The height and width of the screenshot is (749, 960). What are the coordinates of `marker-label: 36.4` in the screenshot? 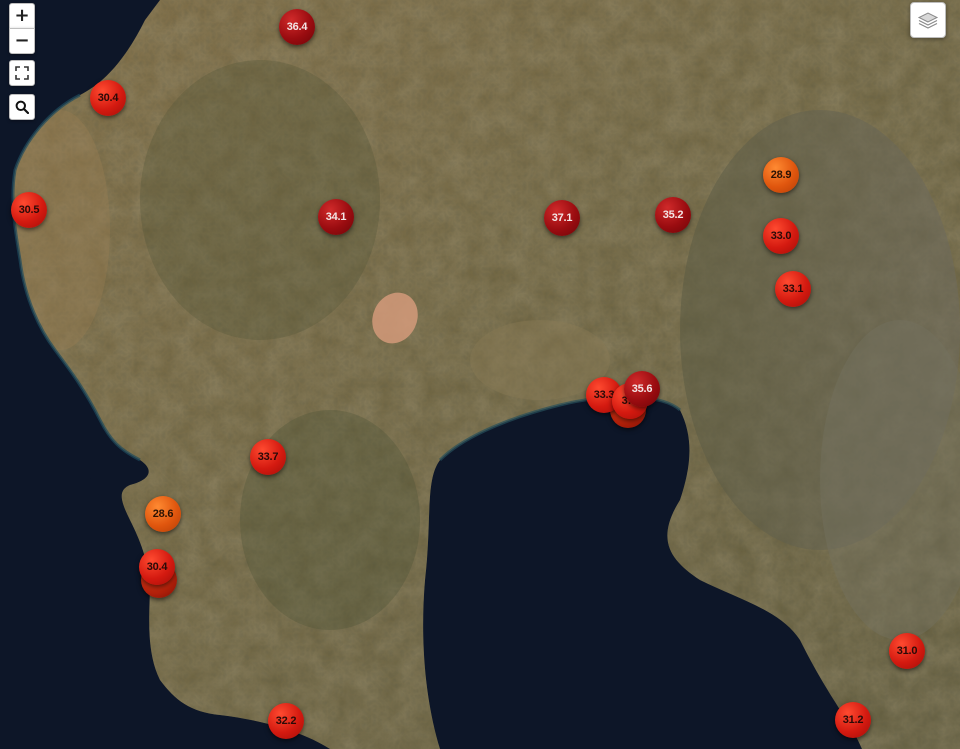 It's located at (297, 27).